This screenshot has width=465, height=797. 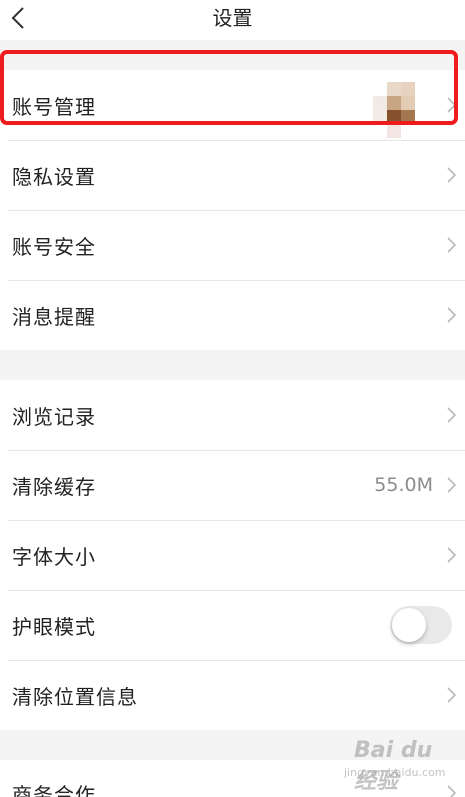 I want to click on row-label: 隐私设置, so click(x=54, y=176).